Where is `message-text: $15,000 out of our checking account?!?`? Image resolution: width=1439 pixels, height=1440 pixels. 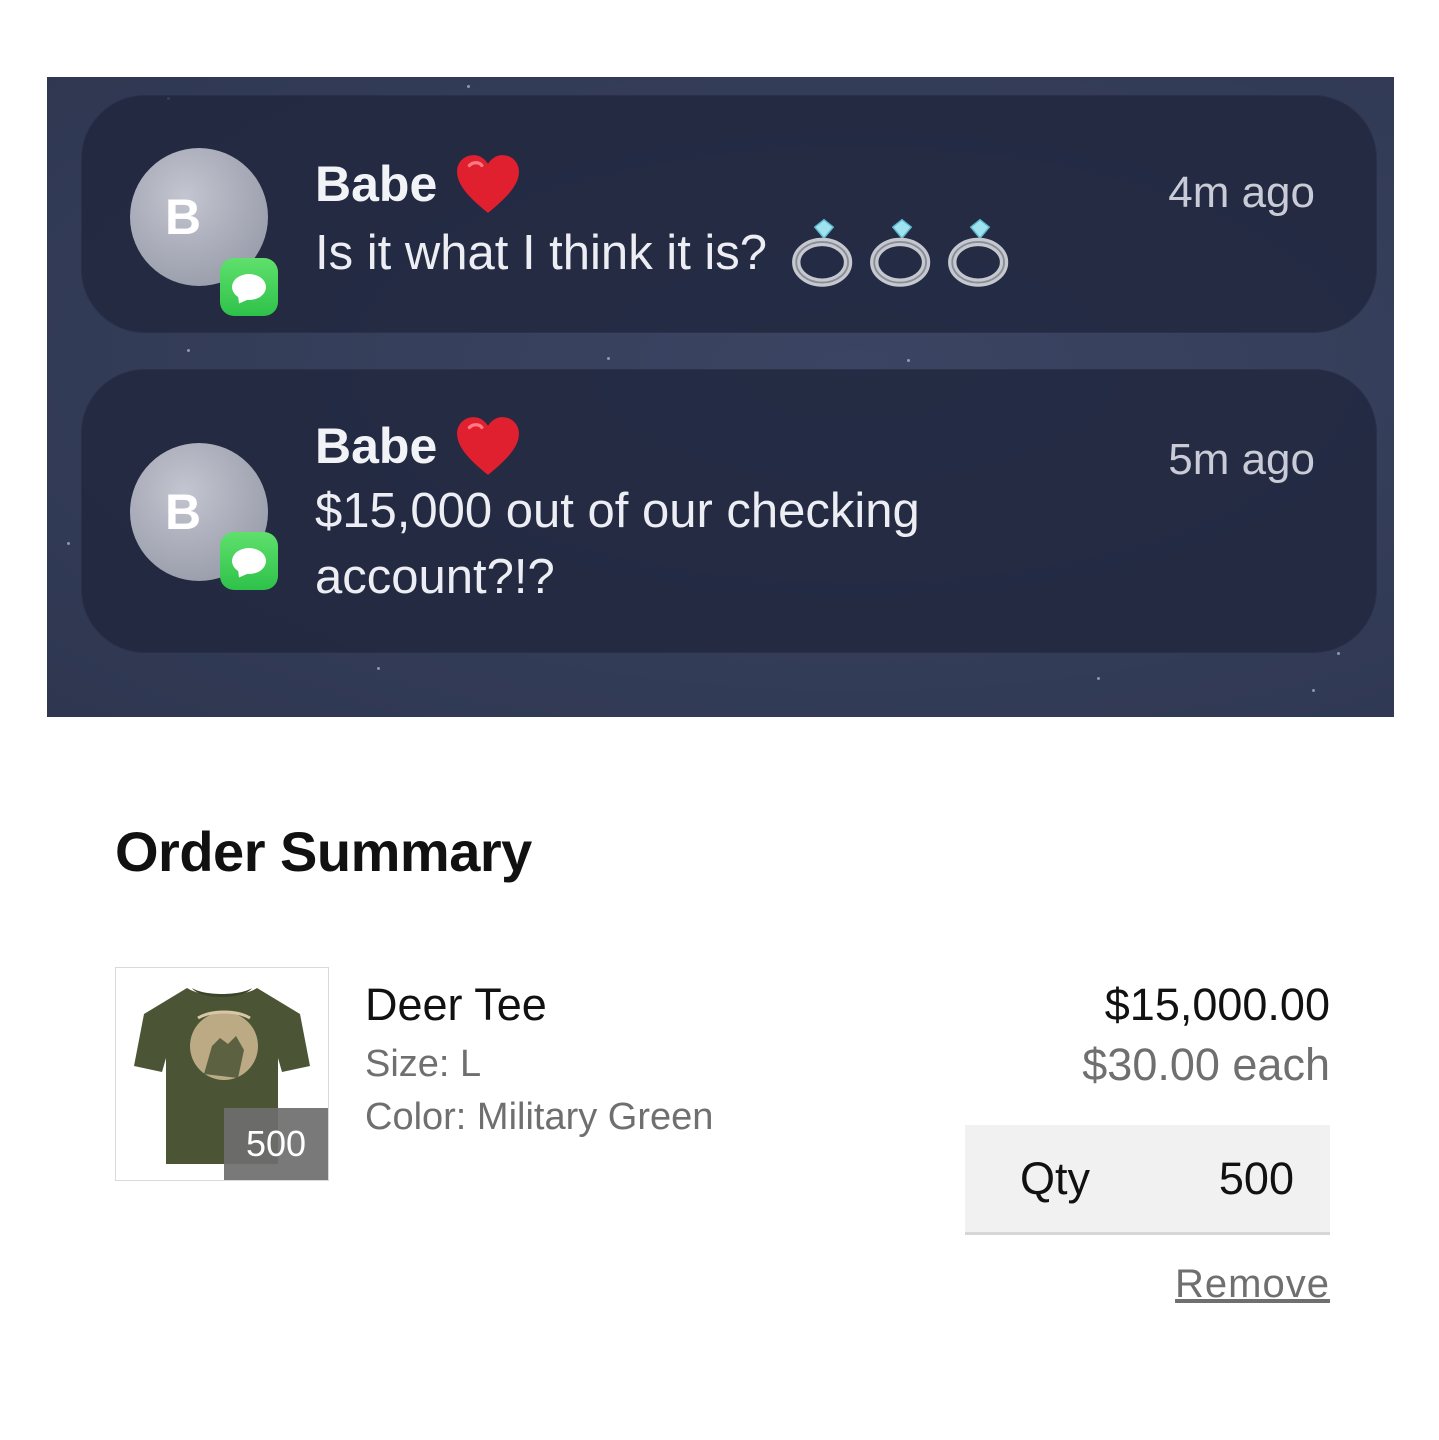
message-text: $15,000 out of our checking account?!? is located at coordinates (617, 544).